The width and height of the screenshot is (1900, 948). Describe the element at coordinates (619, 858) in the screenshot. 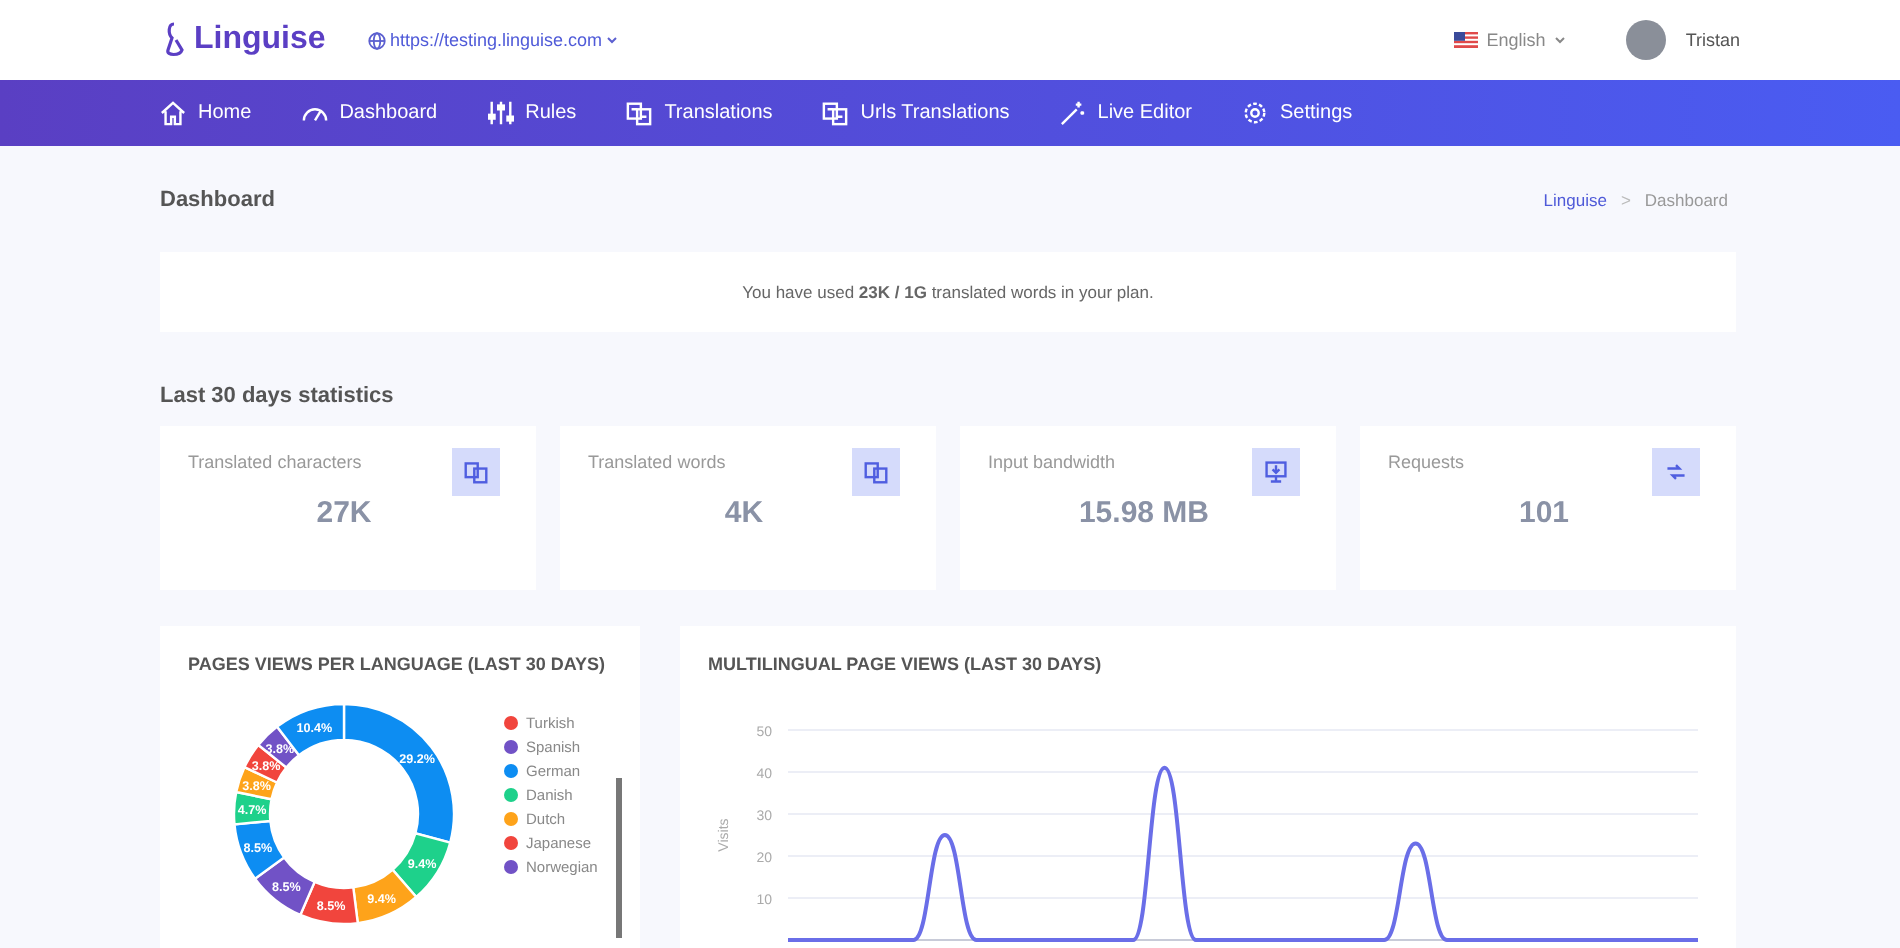

I see `legend-scrollbar` at that location.